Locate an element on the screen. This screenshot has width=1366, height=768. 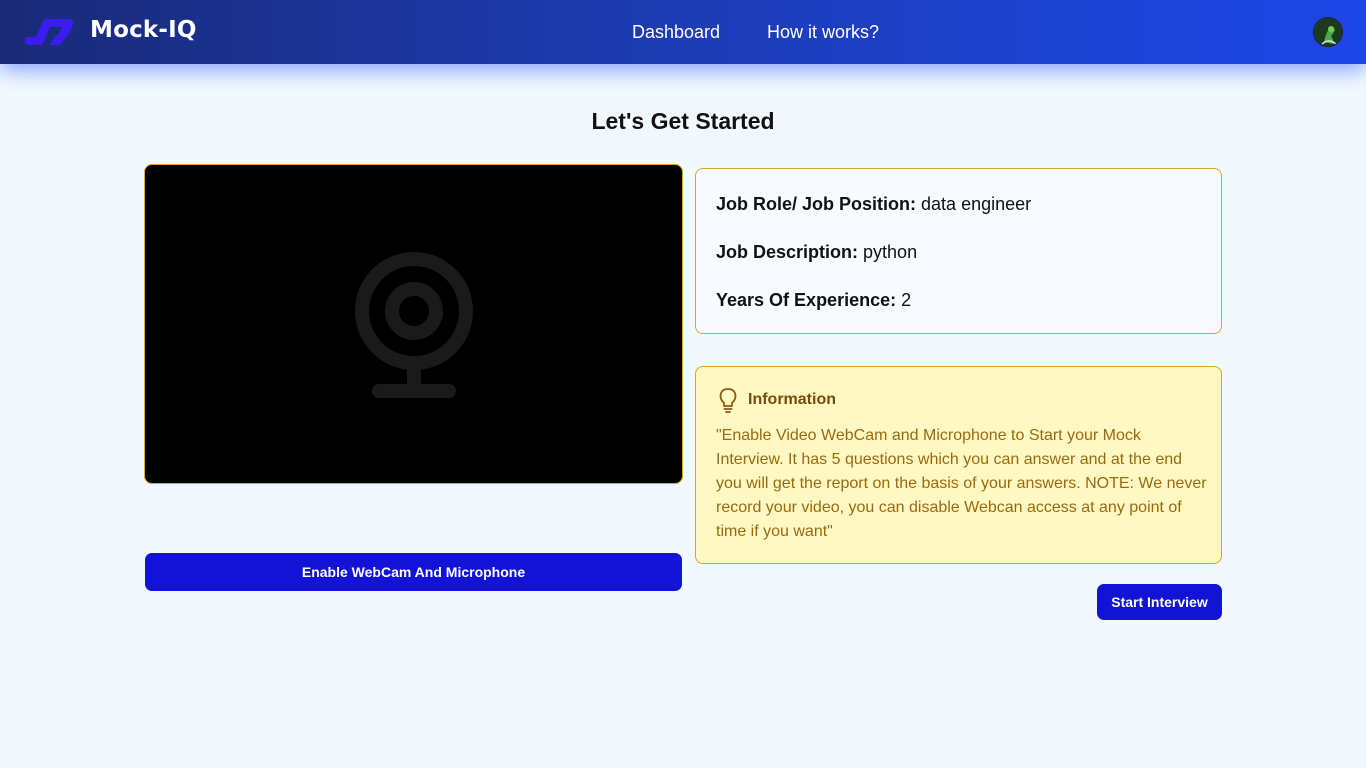
job-role-label: Job Role/ Job Position: is located at coordinates (816, 204).